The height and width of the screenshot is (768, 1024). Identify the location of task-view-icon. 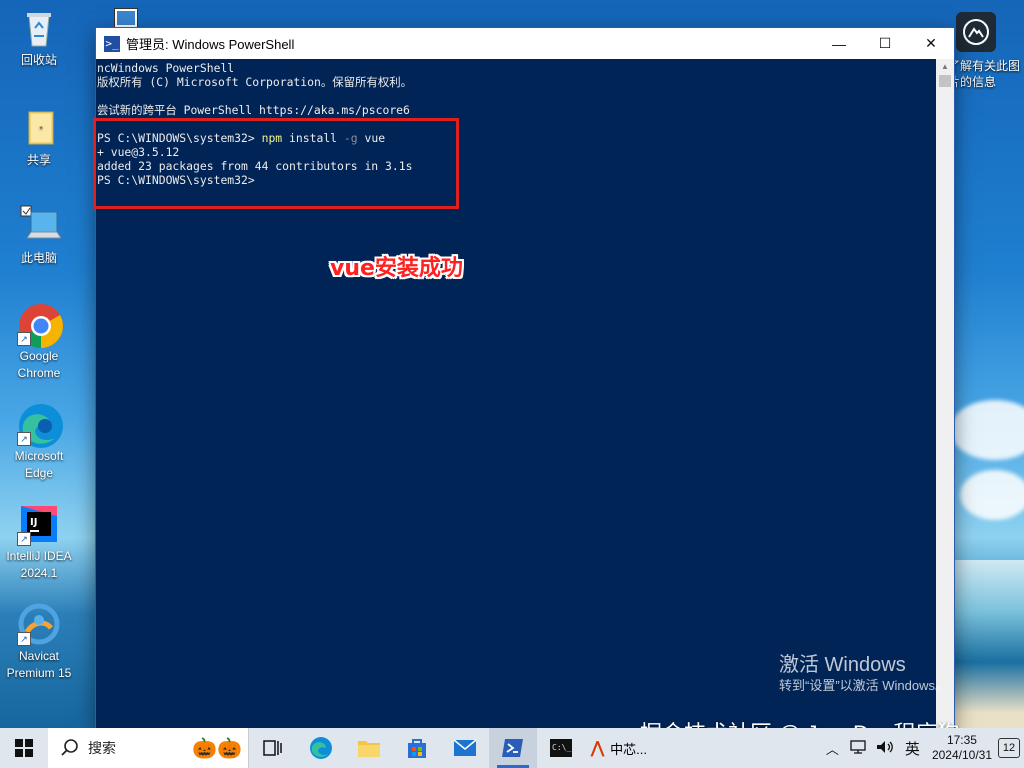
(272, 748).